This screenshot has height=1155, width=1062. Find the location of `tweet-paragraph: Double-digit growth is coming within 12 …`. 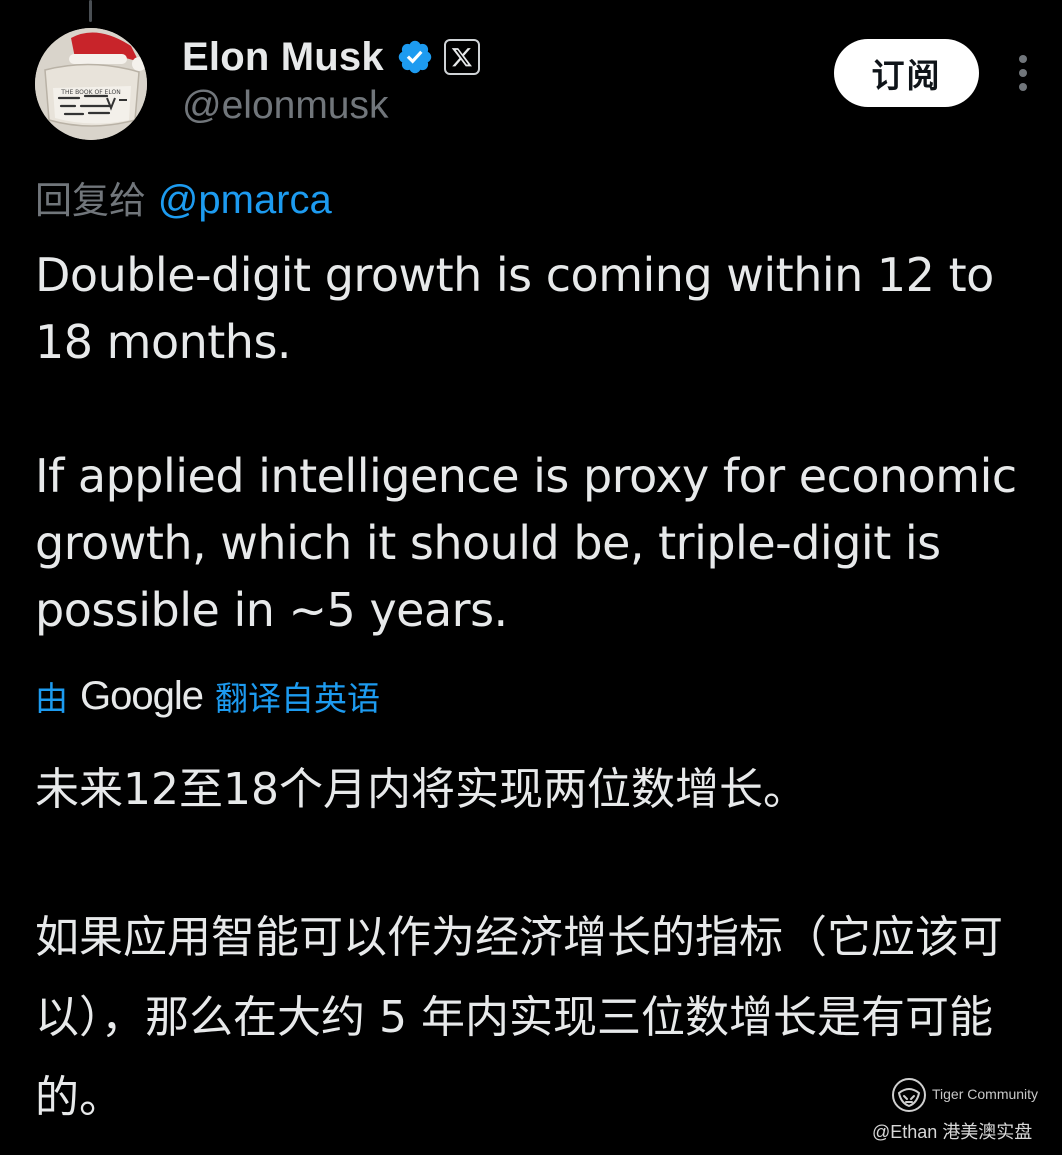

tweet-paragraph: Double-digit growth is coming within 12 … is located at coordinates (514, 308).